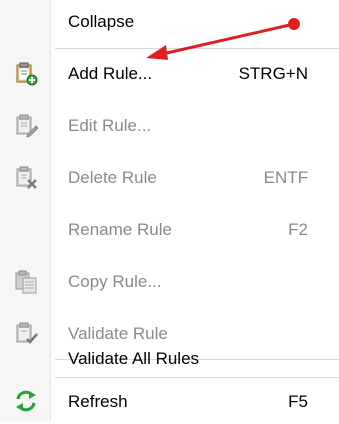 This screenshot has width=339, height=424. Describe the element at coordinates (26, 401) in the screenshot. I see `refresh-icon` at that location.